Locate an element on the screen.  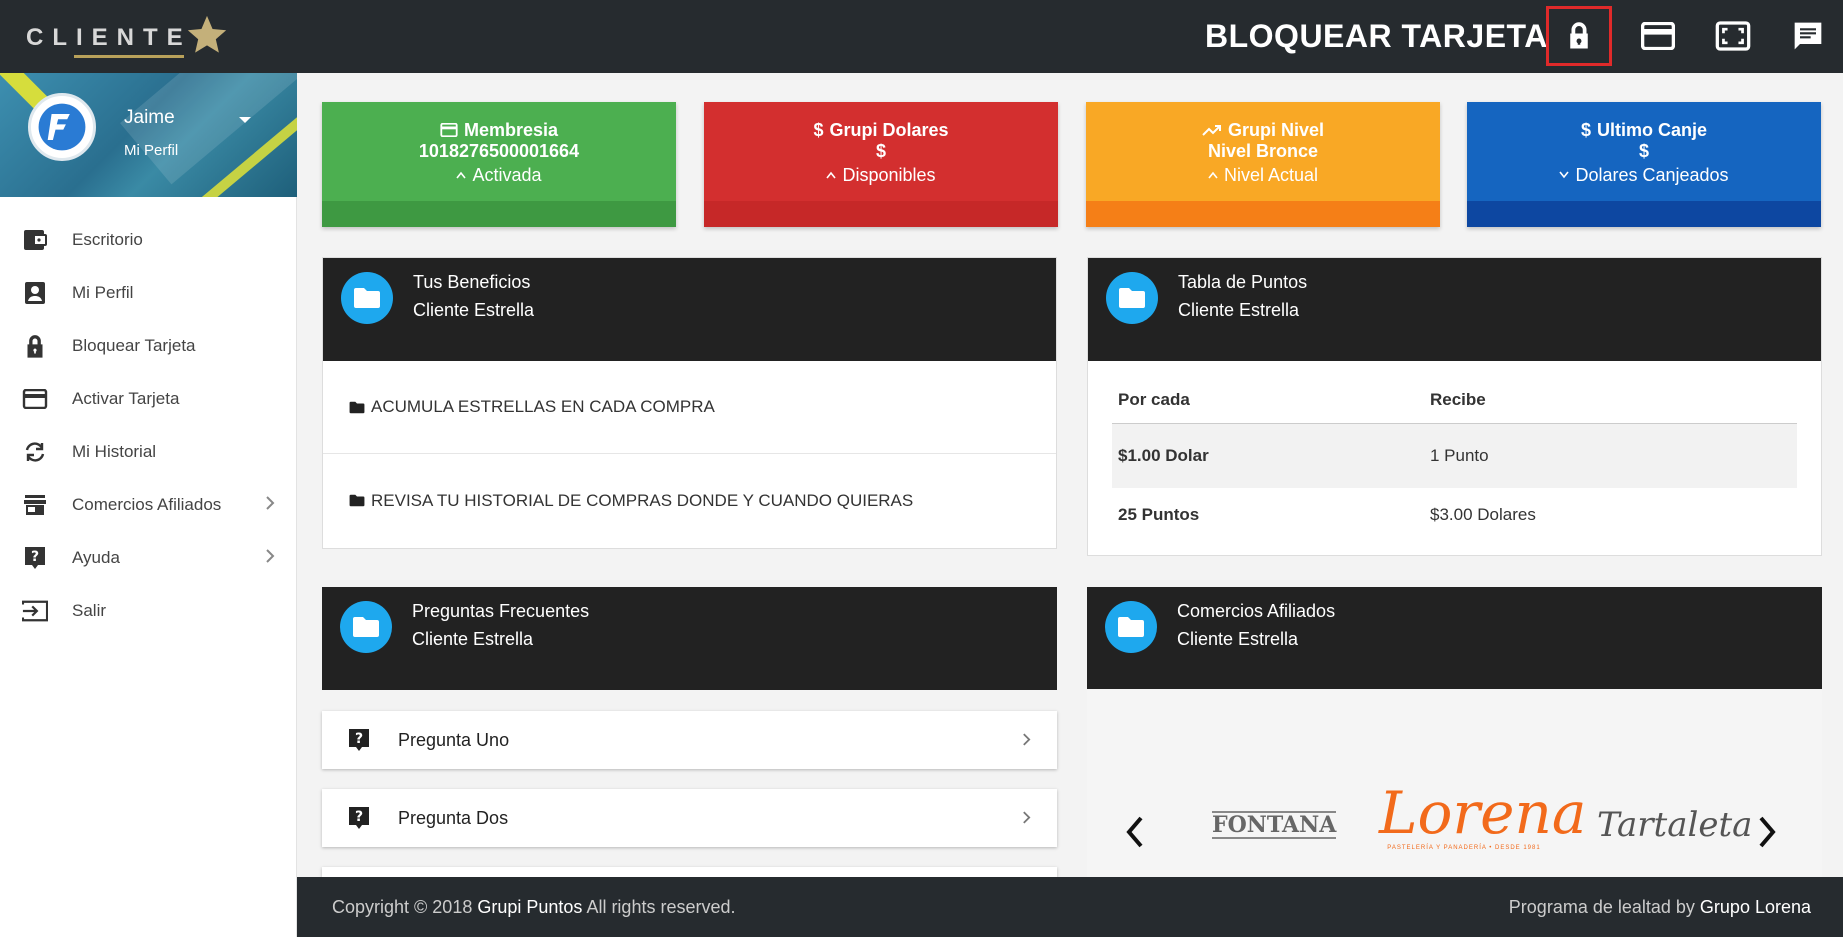
card-status: Disponibles is located at coordinates (889, 174).